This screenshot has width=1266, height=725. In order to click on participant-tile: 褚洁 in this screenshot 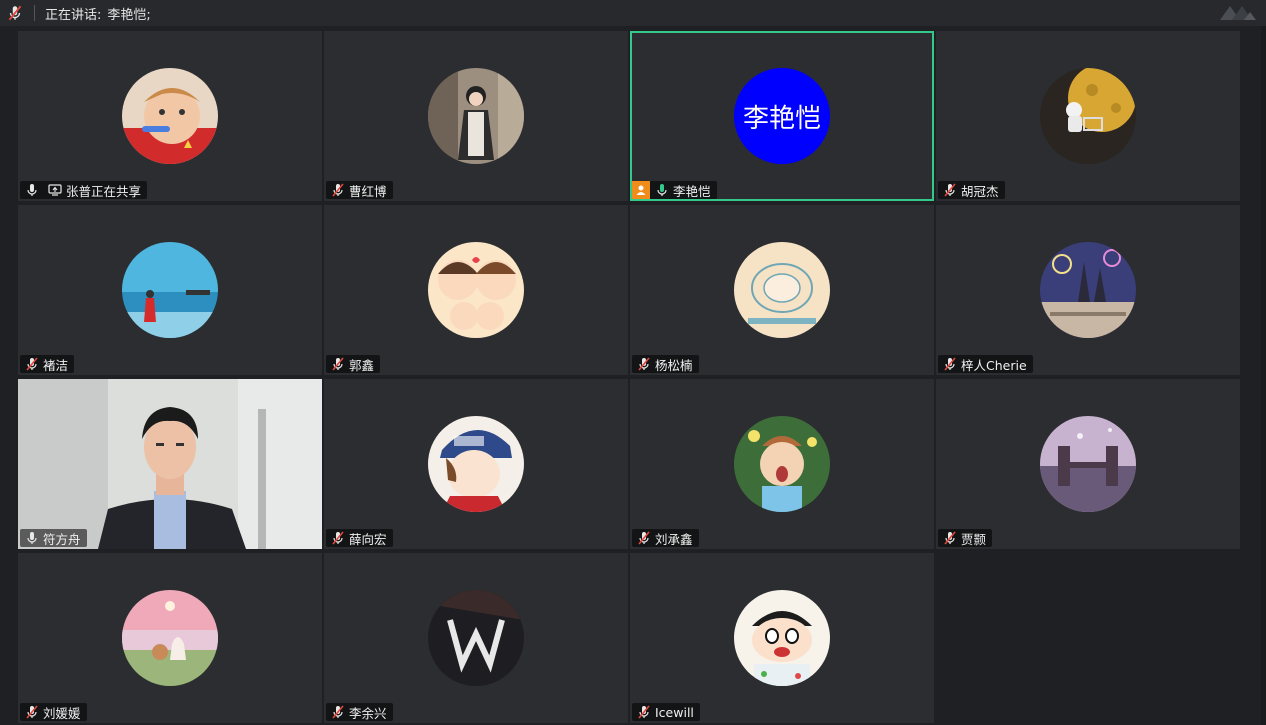, I will do `click(170, 290)`.